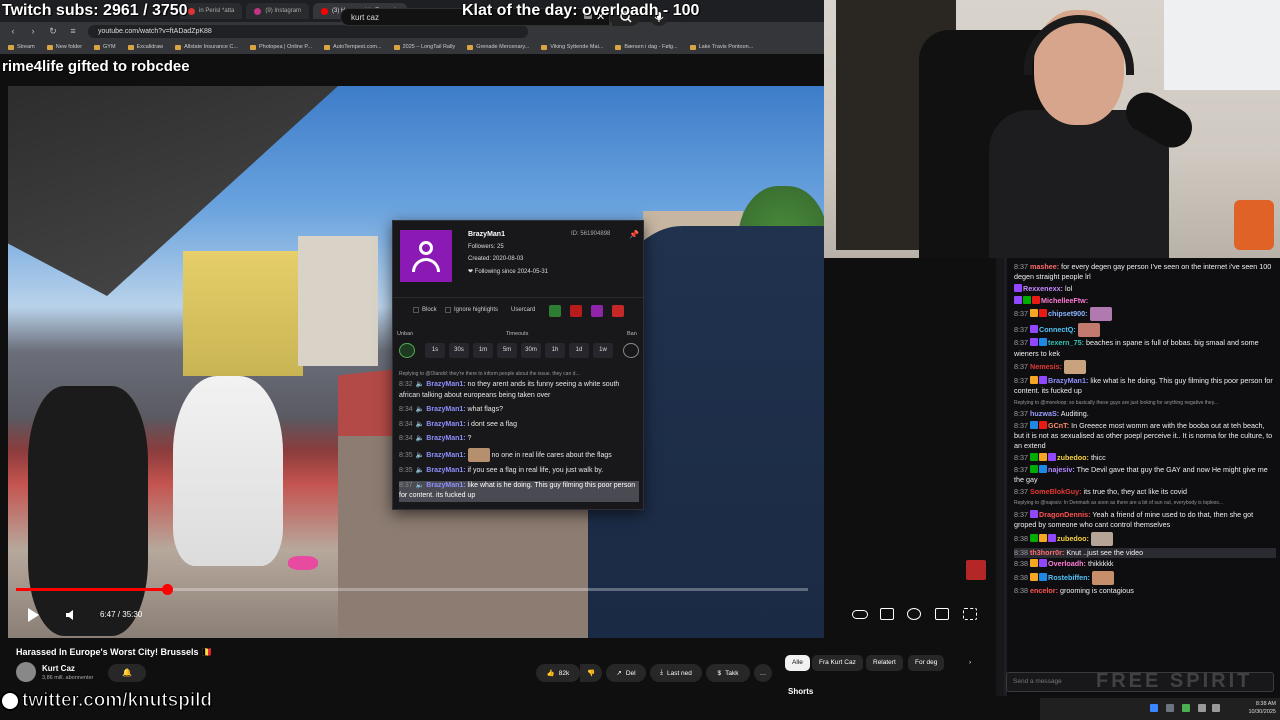  I want to click on chat-username: BrazyMan1:, so click(1068, 380).